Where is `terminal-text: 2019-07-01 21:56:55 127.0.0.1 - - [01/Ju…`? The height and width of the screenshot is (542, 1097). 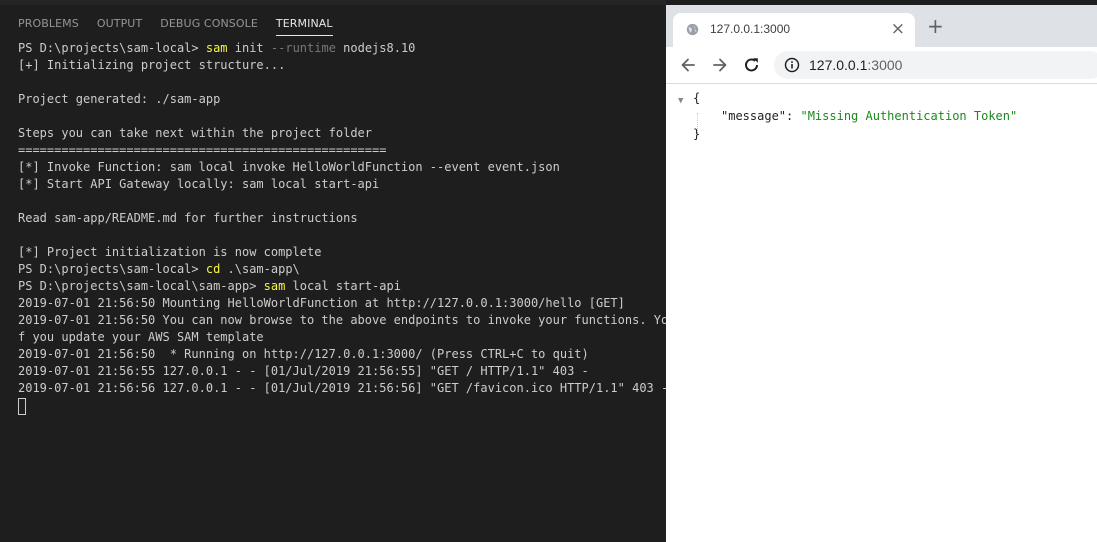
terminal-text: 2019-07-01 21:56:55 127.0.0.1 - - [01/Ju… is located at coordinates (303, 371).